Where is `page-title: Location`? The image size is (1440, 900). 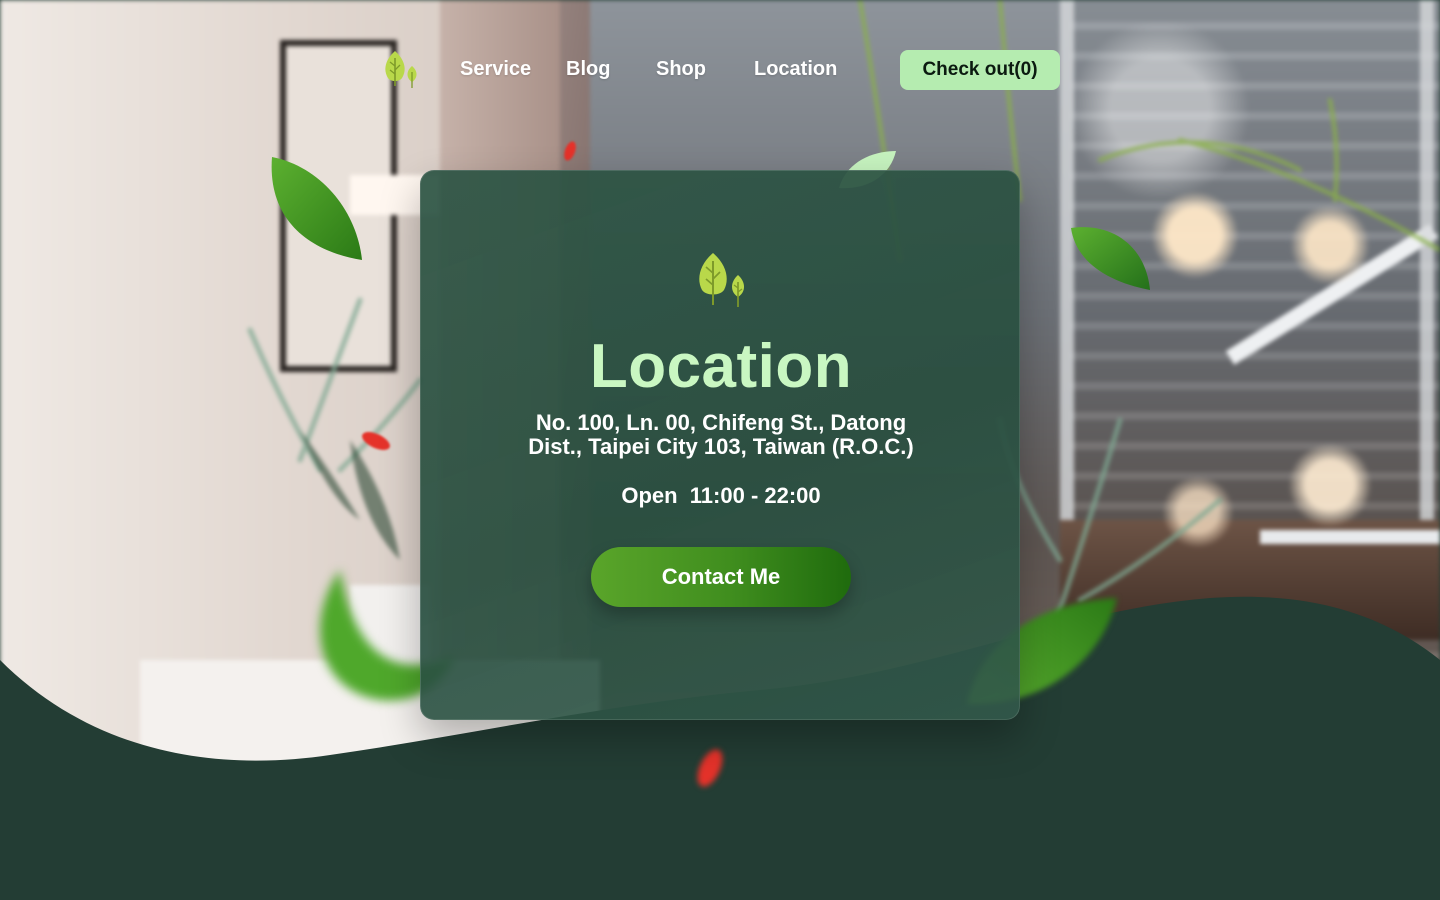 page-title: Location is located at coordinates (721, 366).